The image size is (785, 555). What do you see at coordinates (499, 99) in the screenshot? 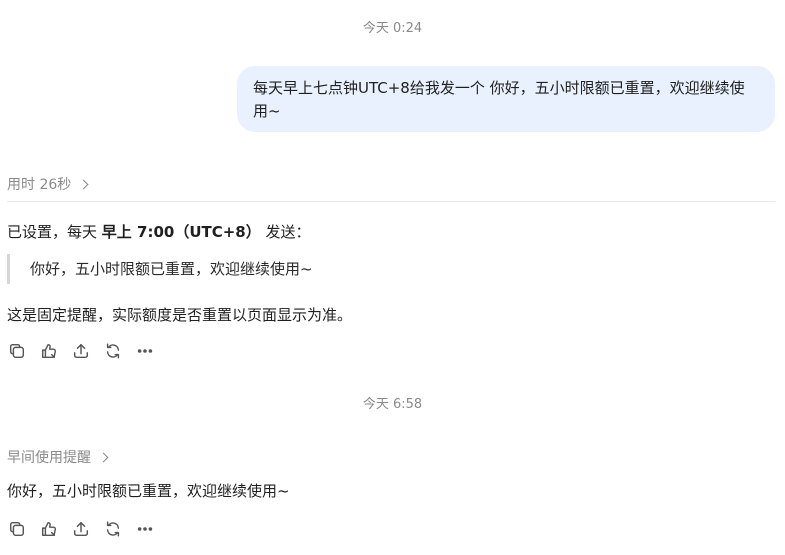
I see `user-message-text: 每天早上七点钟UTC+8给我发一个 你好，五小时限额已重置，欢迎继续使用~` at bounding box center [499, 99].